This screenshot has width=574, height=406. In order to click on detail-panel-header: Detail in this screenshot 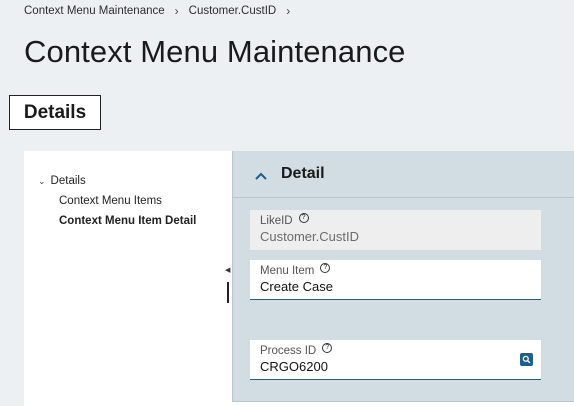, I will do `click(403, 174)`.